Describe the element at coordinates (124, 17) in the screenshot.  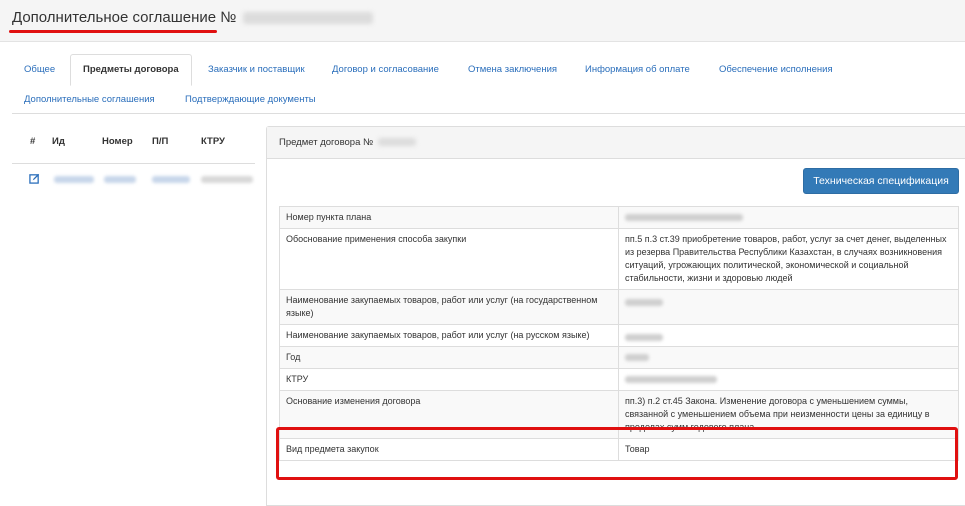
I see `page-title-text: Дополнительное соглашение №` at that location.